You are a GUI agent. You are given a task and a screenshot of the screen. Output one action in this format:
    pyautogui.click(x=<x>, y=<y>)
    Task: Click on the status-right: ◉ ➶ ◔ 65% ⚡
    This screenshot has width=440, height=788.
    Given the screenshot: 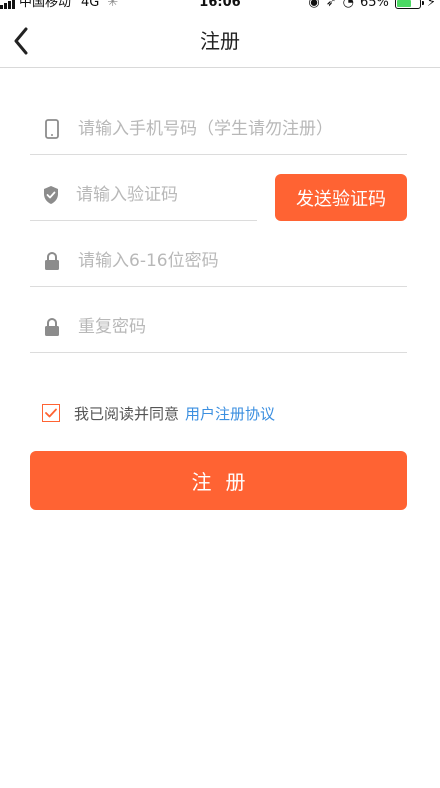 What is the action you would take?
    pyautogui.click(x=372, y=5)
    